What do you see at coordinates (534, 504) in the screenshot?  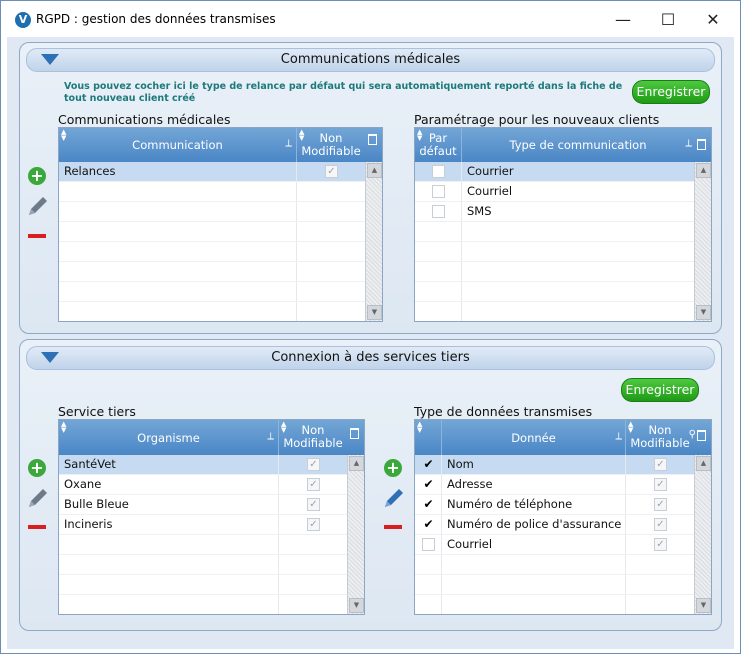 I see `cell-donnee: Numéro de téléphone` at bounding box center [534, 504].